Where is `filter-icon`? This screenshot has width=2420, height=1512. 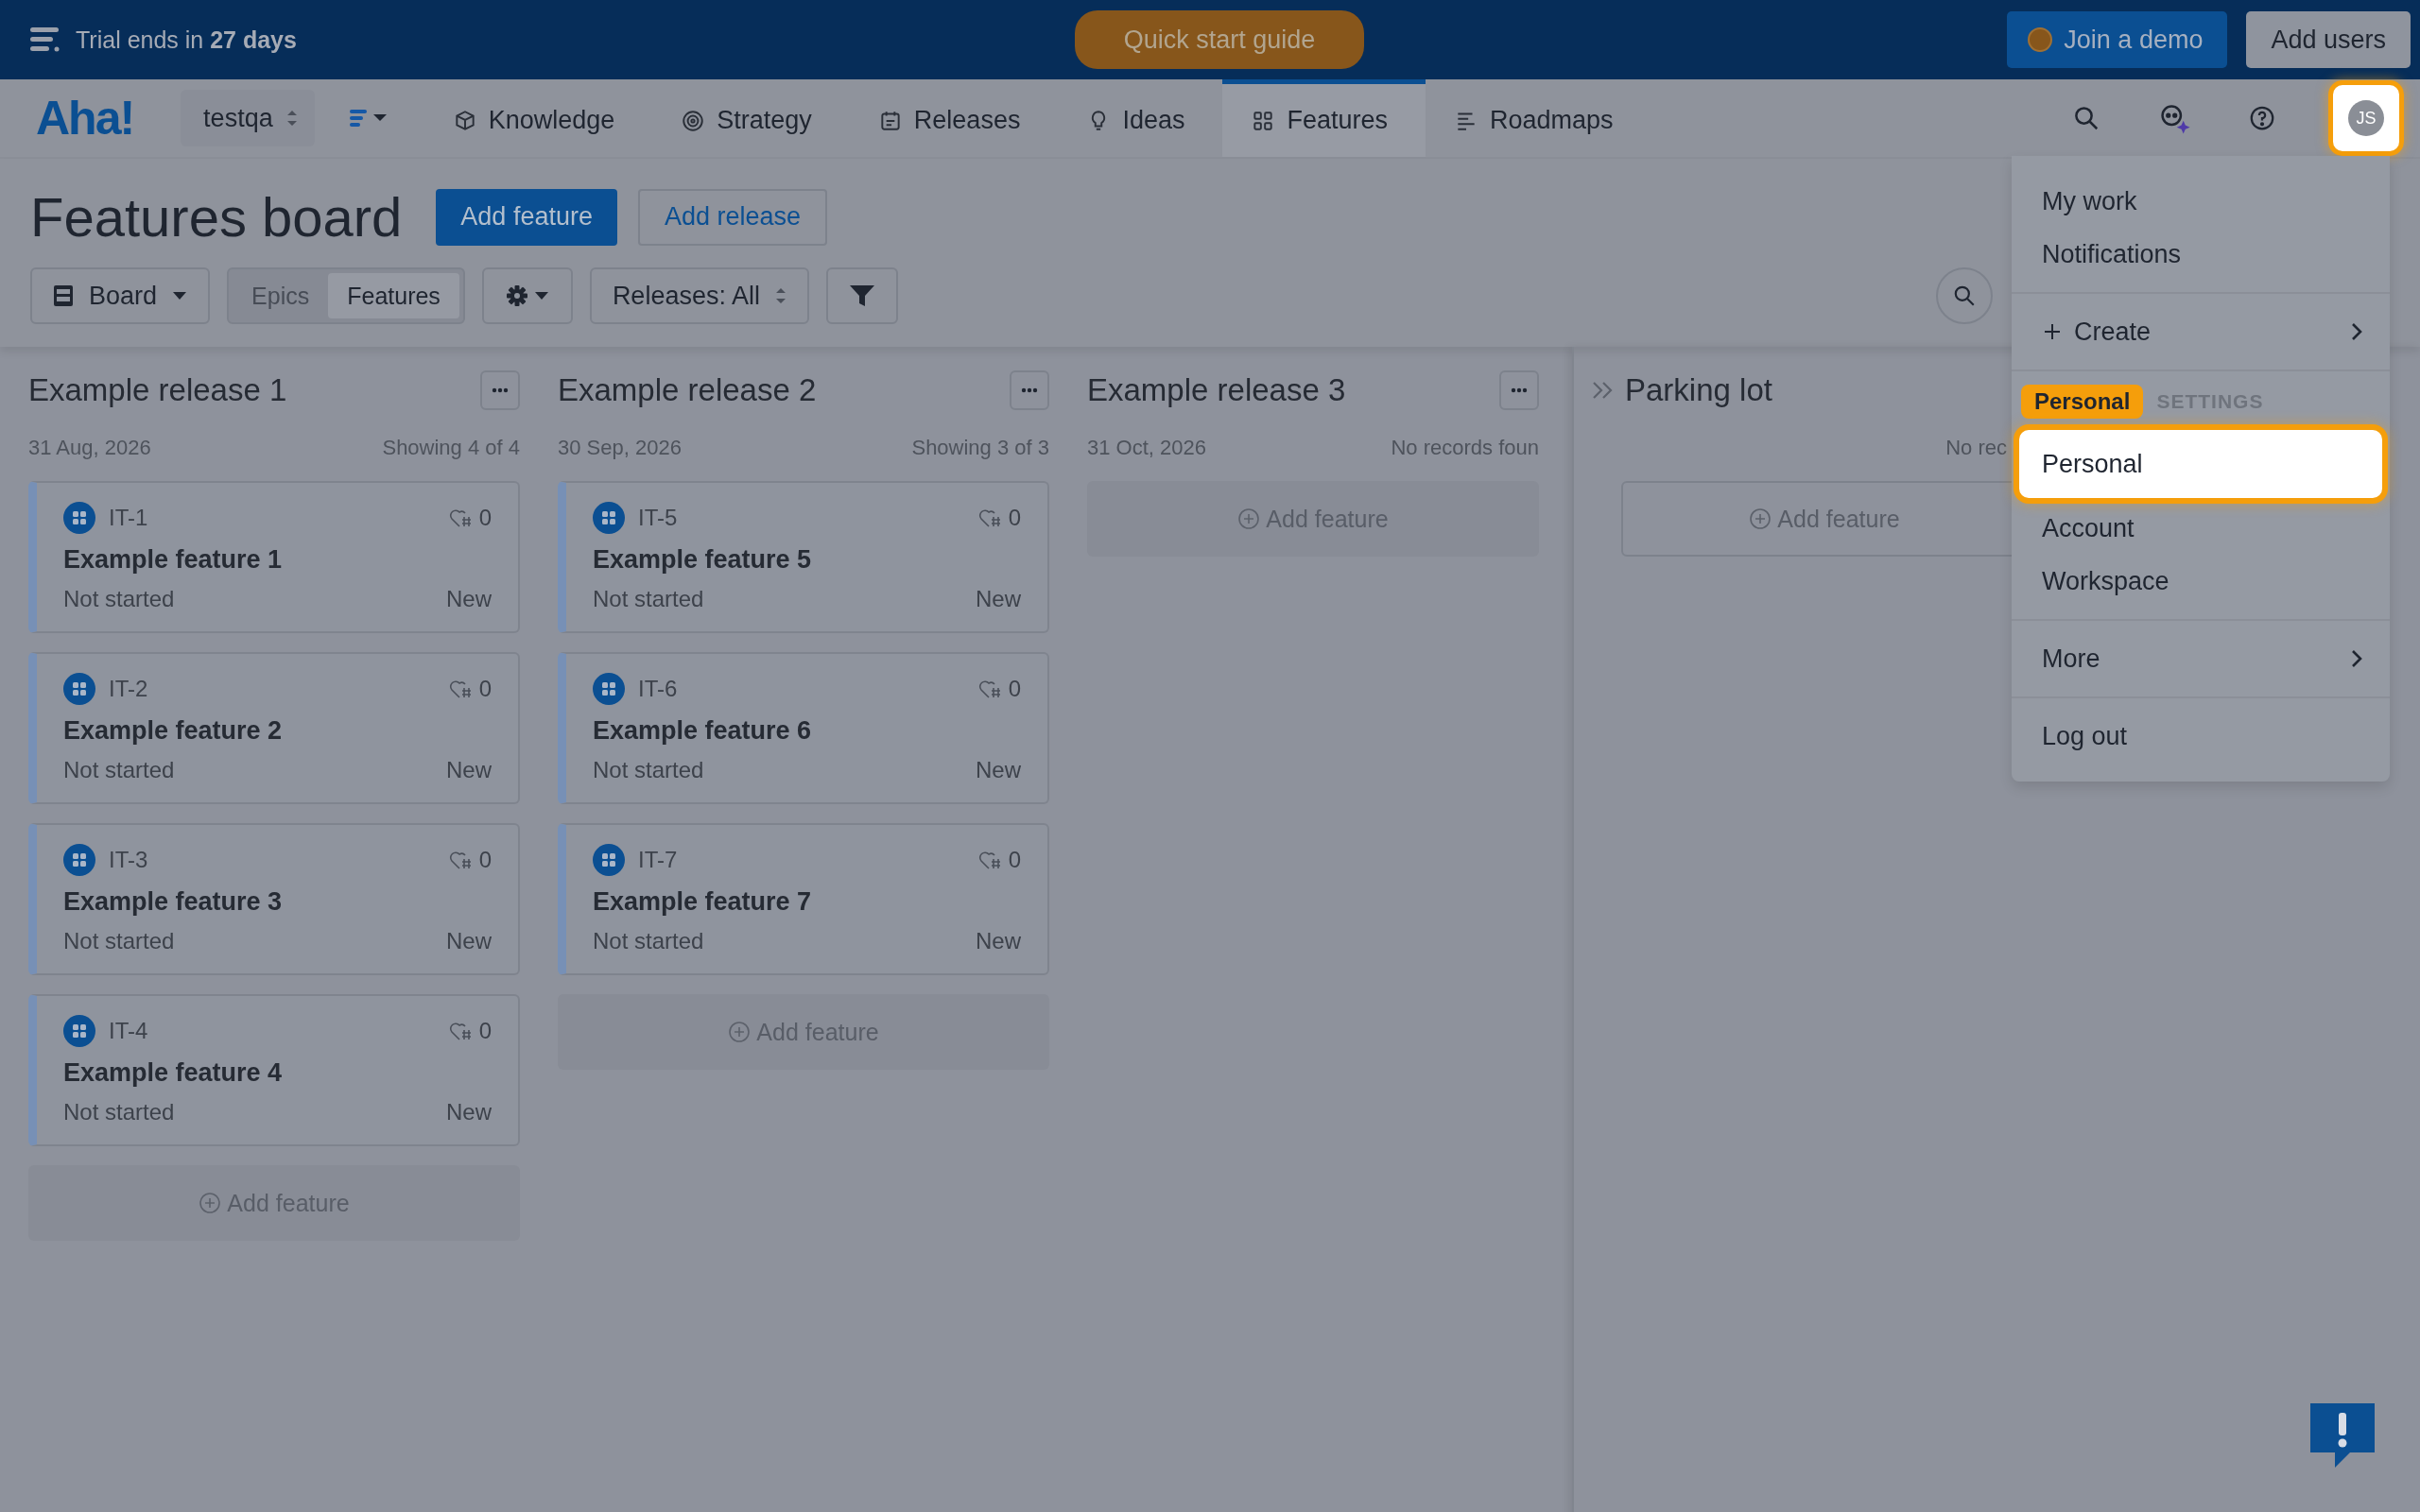 filter-icon is located at coordinates (861, 296).